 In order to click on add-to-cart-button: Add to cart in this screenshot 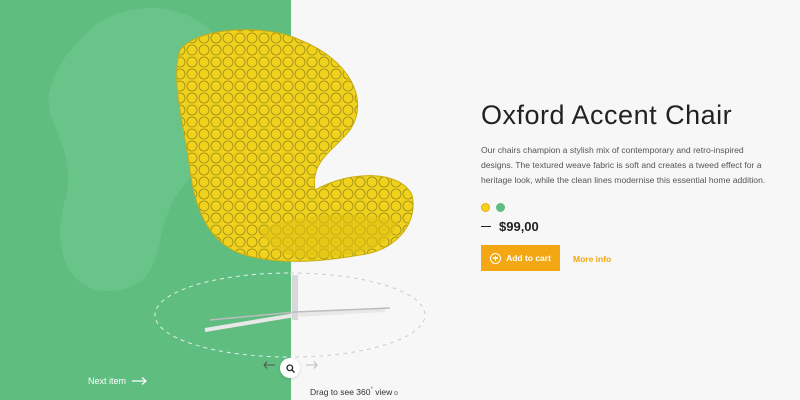, I will do `click(520, 258)`.